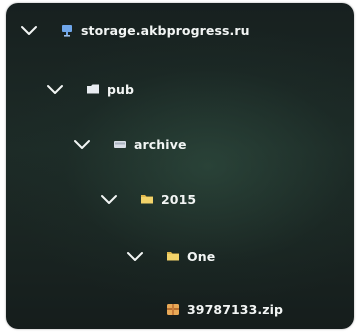 The image size is (358, 334). I want to click on tree-node-root: storage.akbprogress.ru, so click(135, 30).